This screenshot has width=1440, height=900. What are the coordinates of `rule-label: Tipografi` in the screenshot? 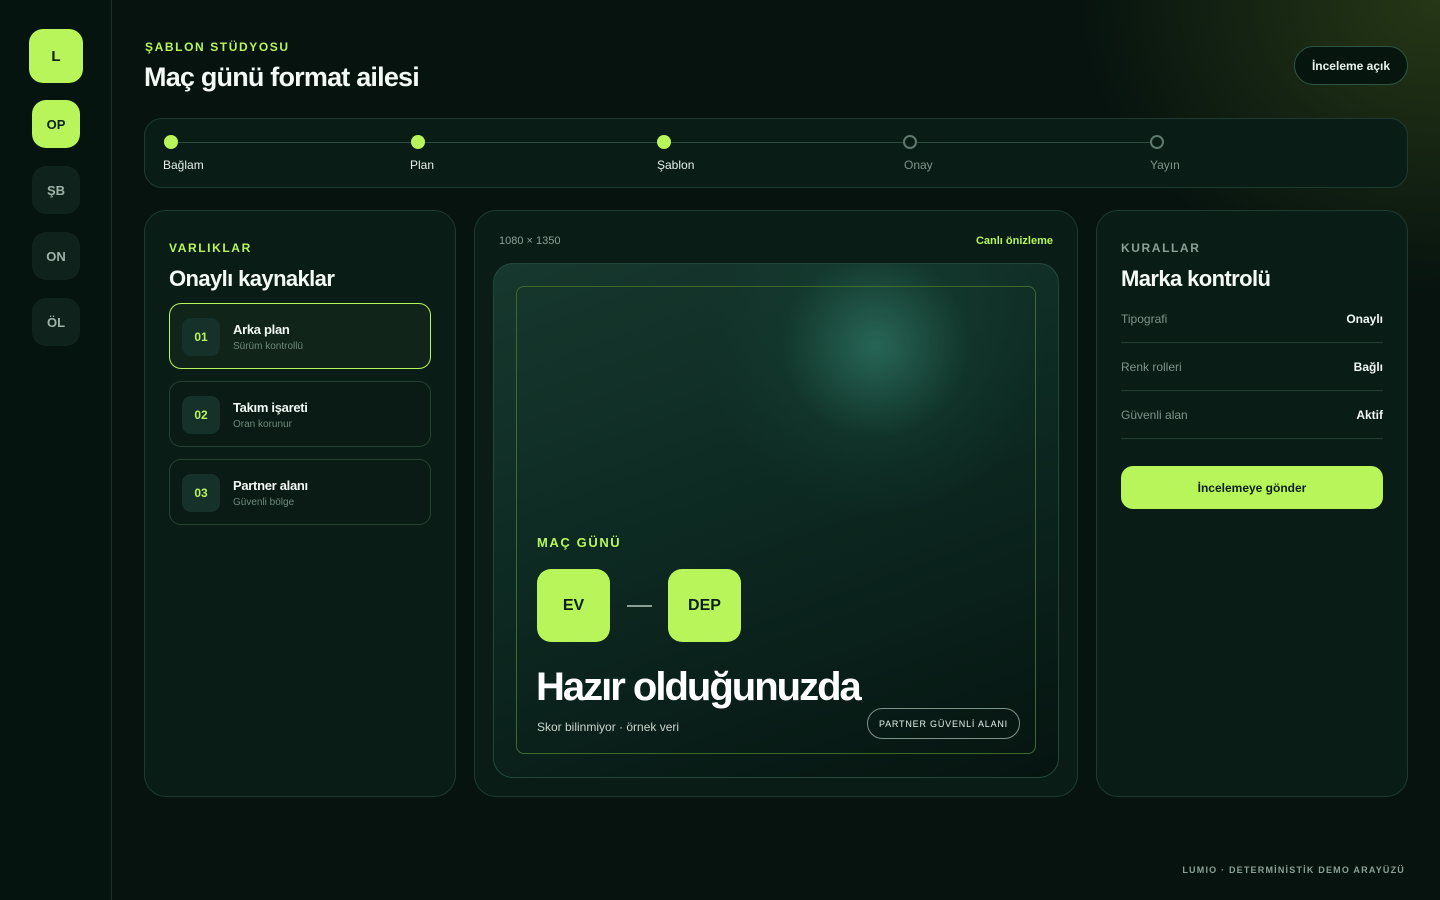 It's located at (1144, 319).